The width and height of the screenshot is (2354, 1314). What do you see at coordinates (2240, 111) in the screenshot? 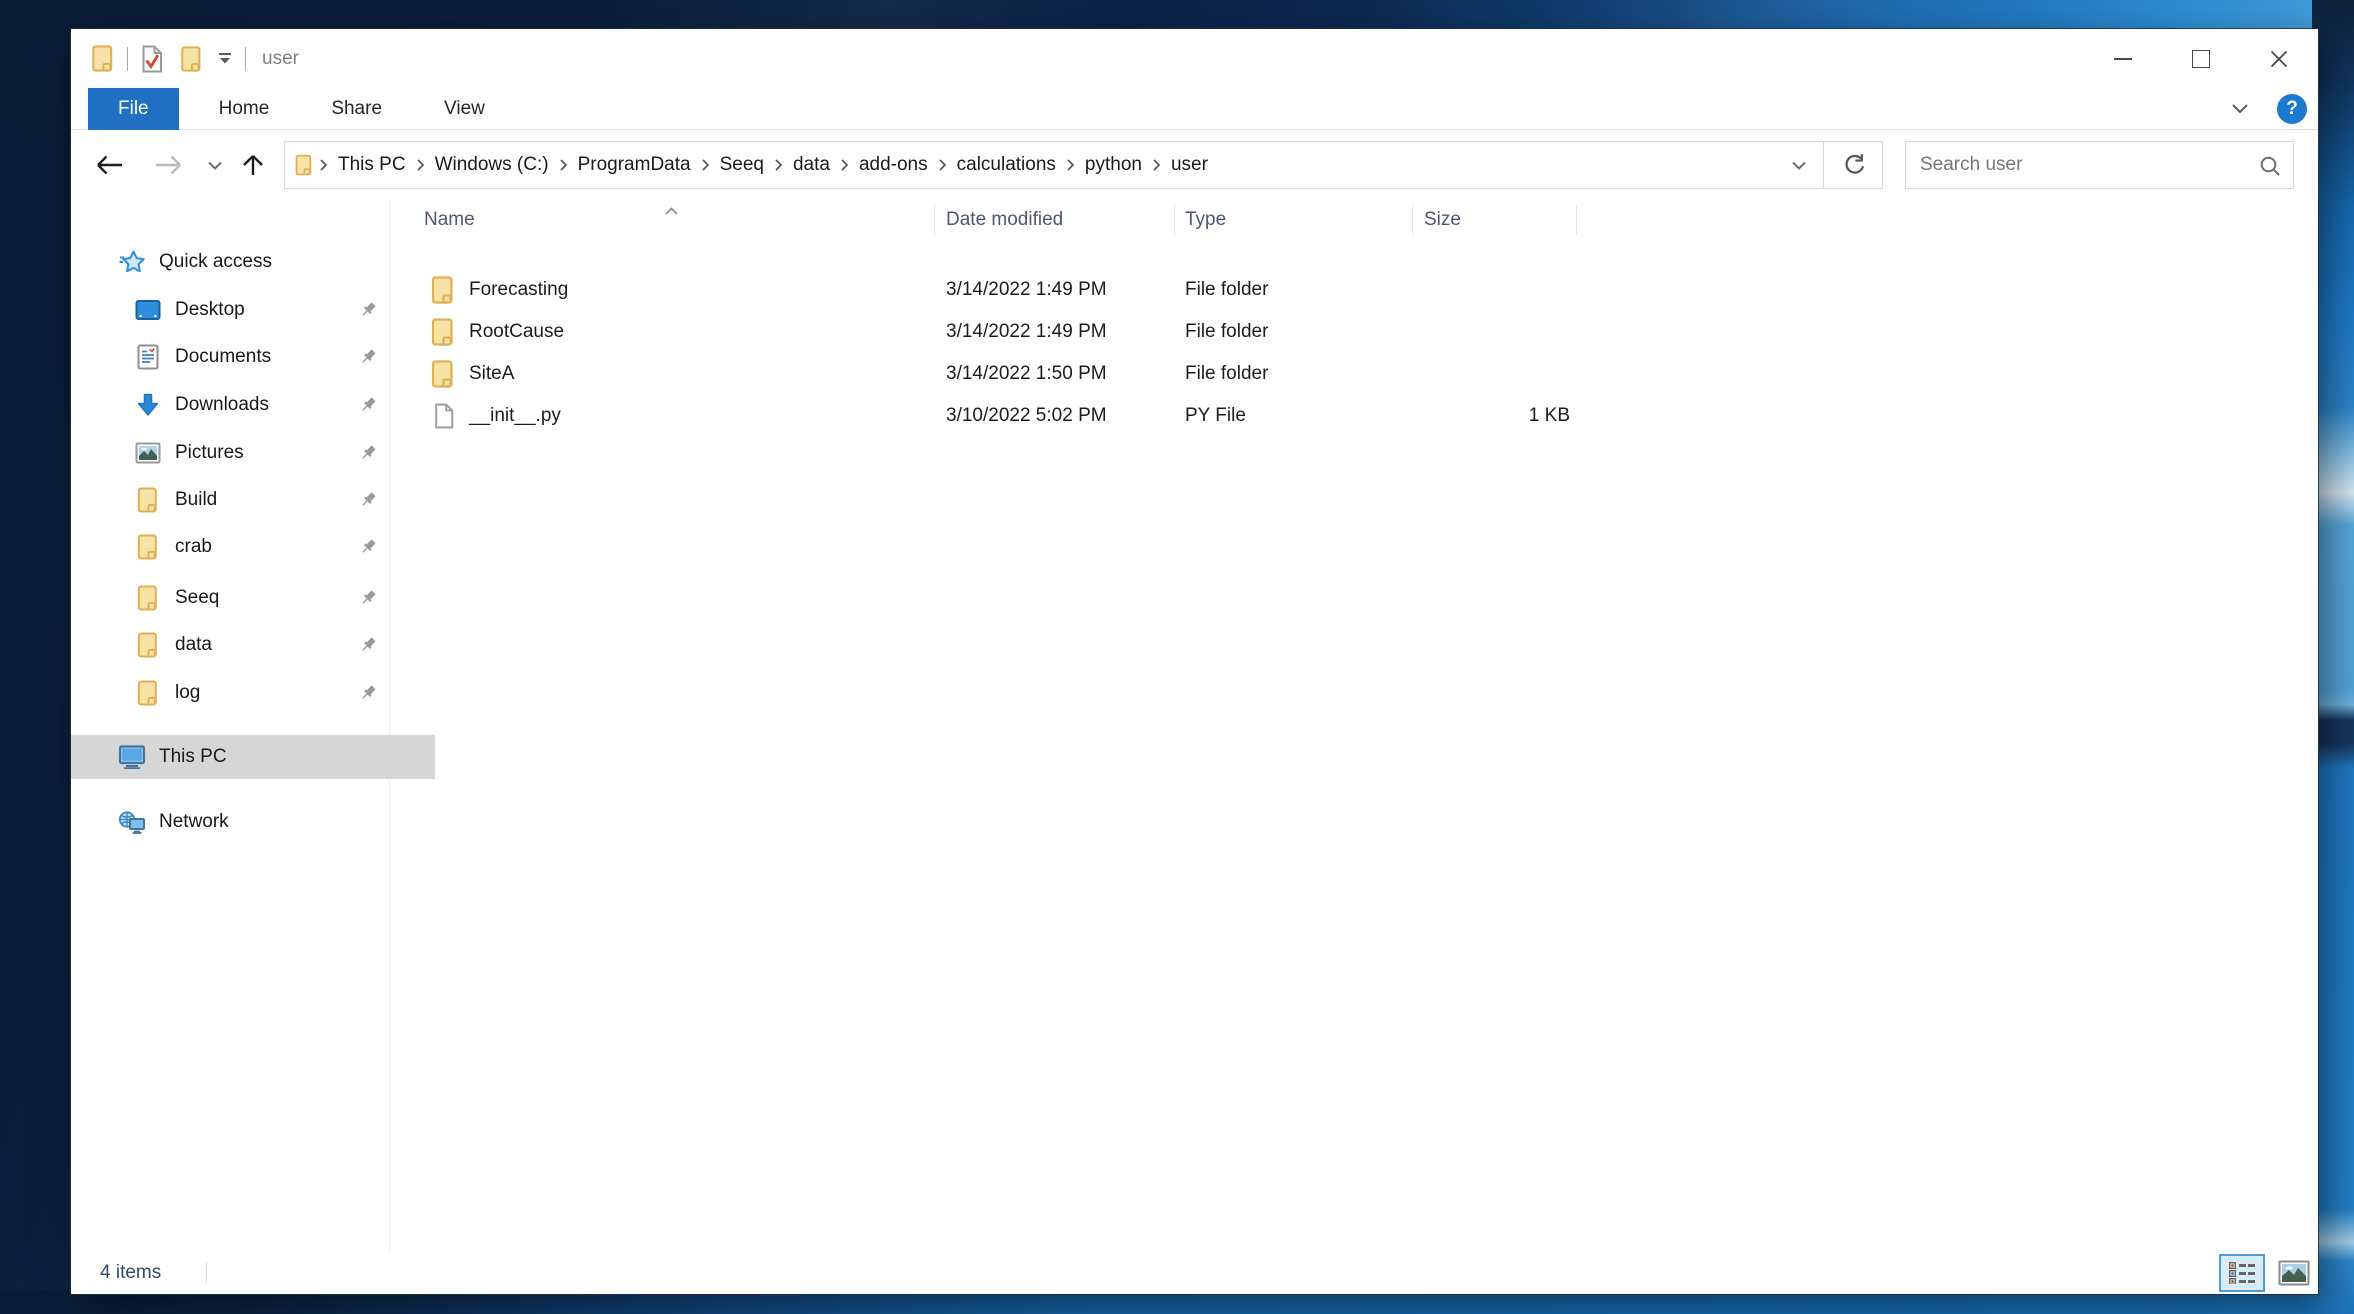
I see `expand-ribbon-chevron-icon` at bounding box center [2240, 111].